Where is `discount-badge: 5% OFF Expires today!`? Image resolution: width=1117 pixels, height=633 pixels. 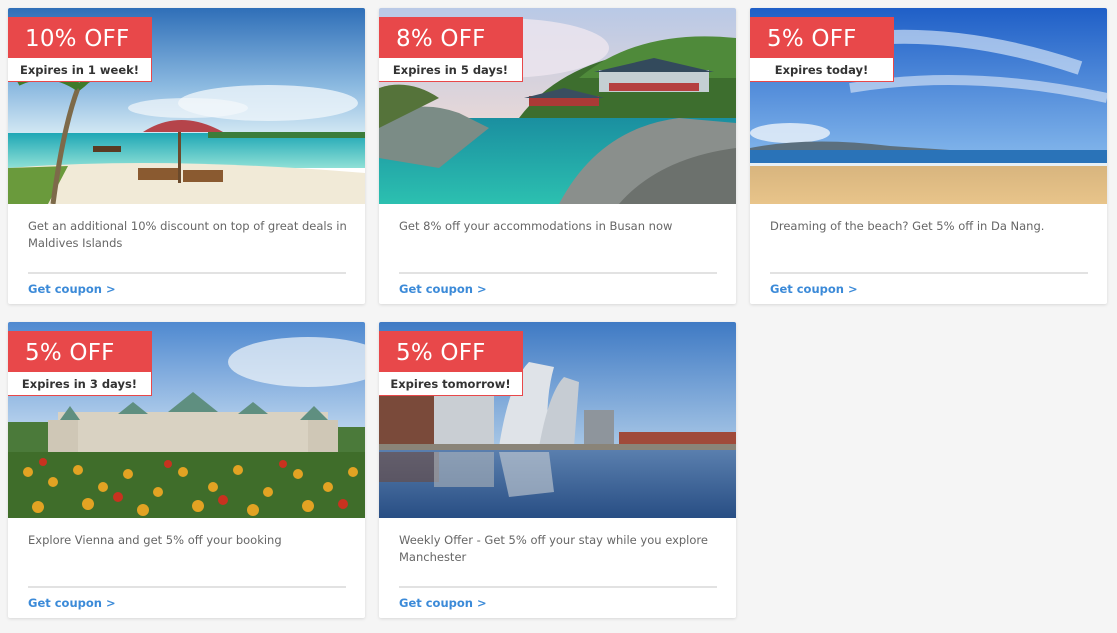 discount-badge: 5% OFF Expires today! is located at coordinates (822, 49).